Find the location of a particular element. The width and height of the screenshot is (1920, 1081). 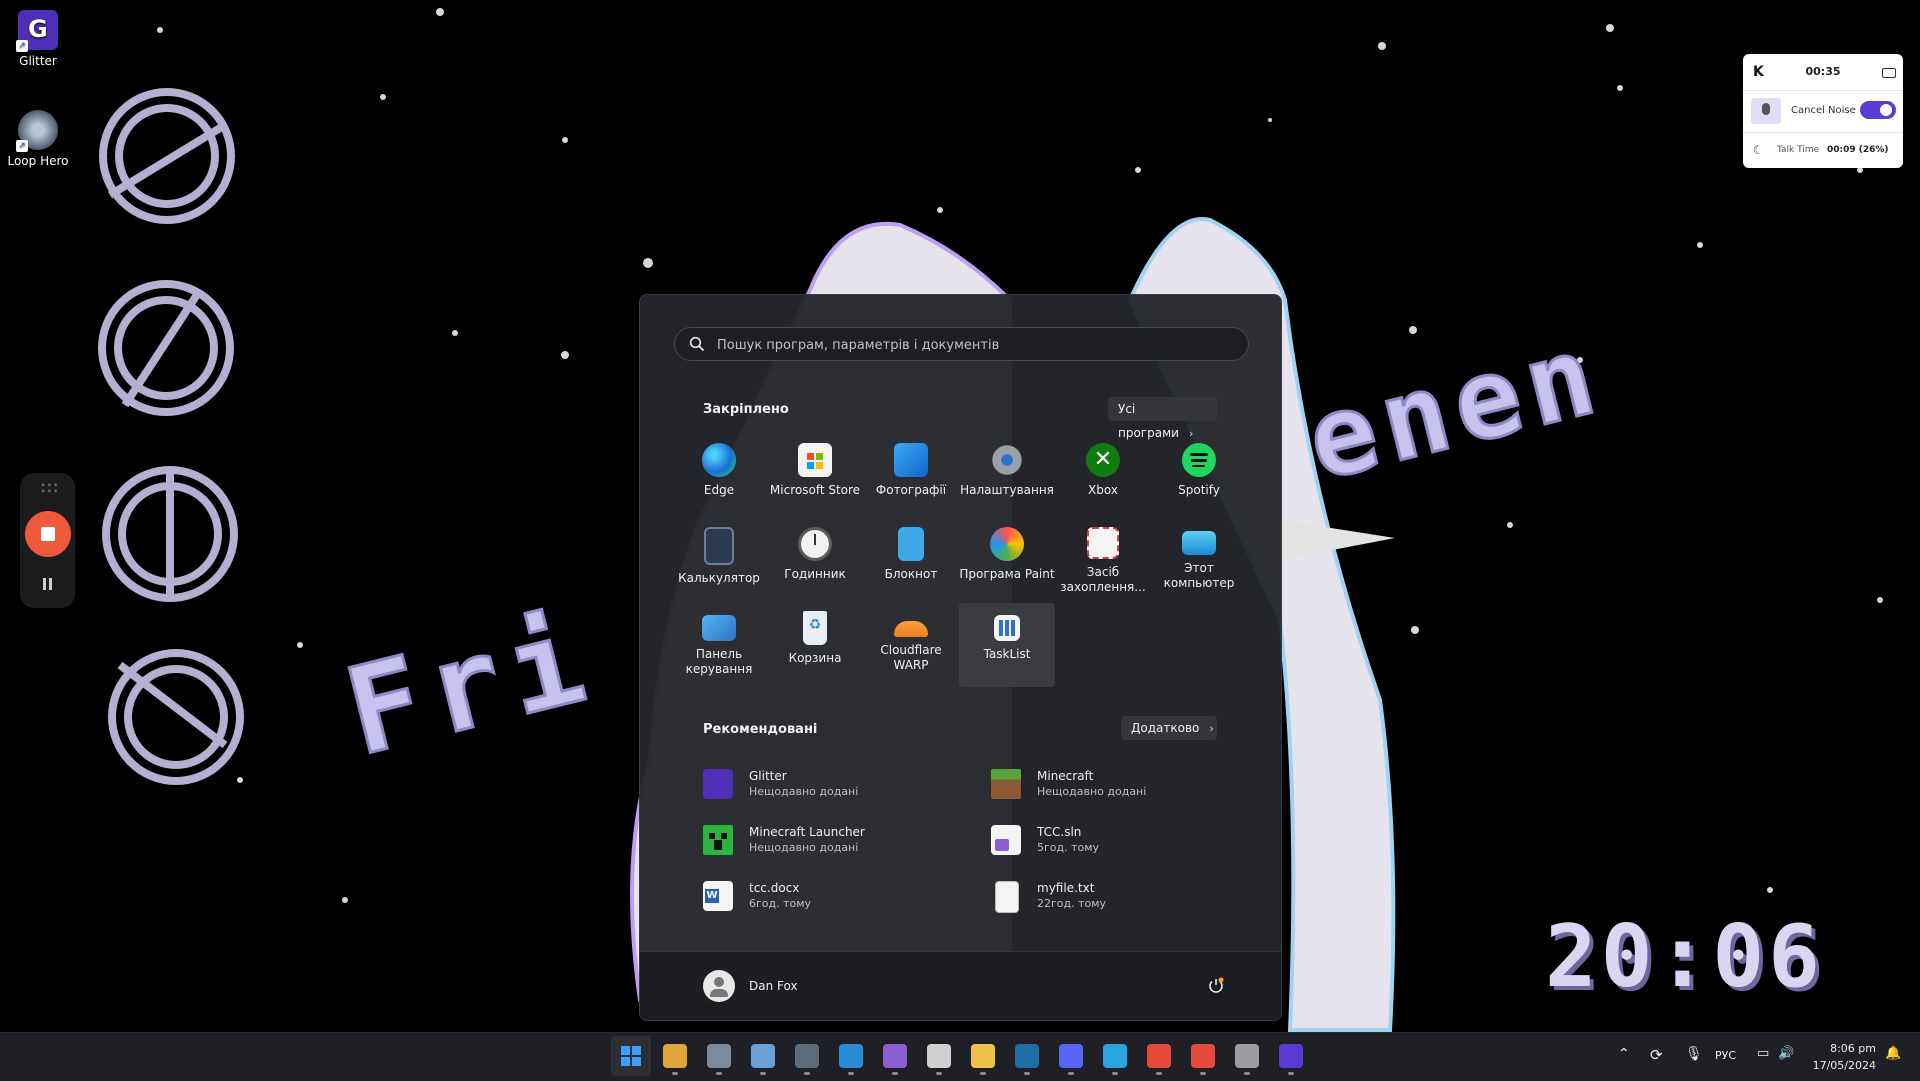

pinned-app-this-pc: Этот компьютер is located at coordinates (1199, 561).